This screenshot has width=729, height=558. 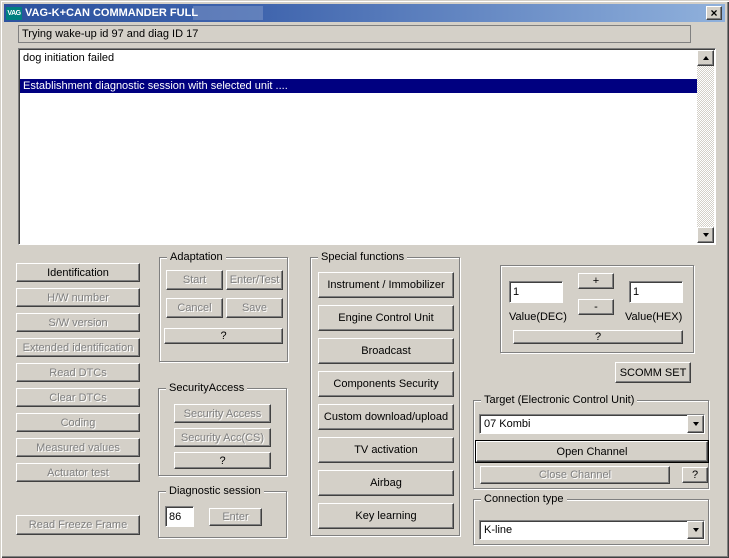 I want to click on target-ecu-group-title: Target (Electronic Control Unit), so click(x=559, y=400).